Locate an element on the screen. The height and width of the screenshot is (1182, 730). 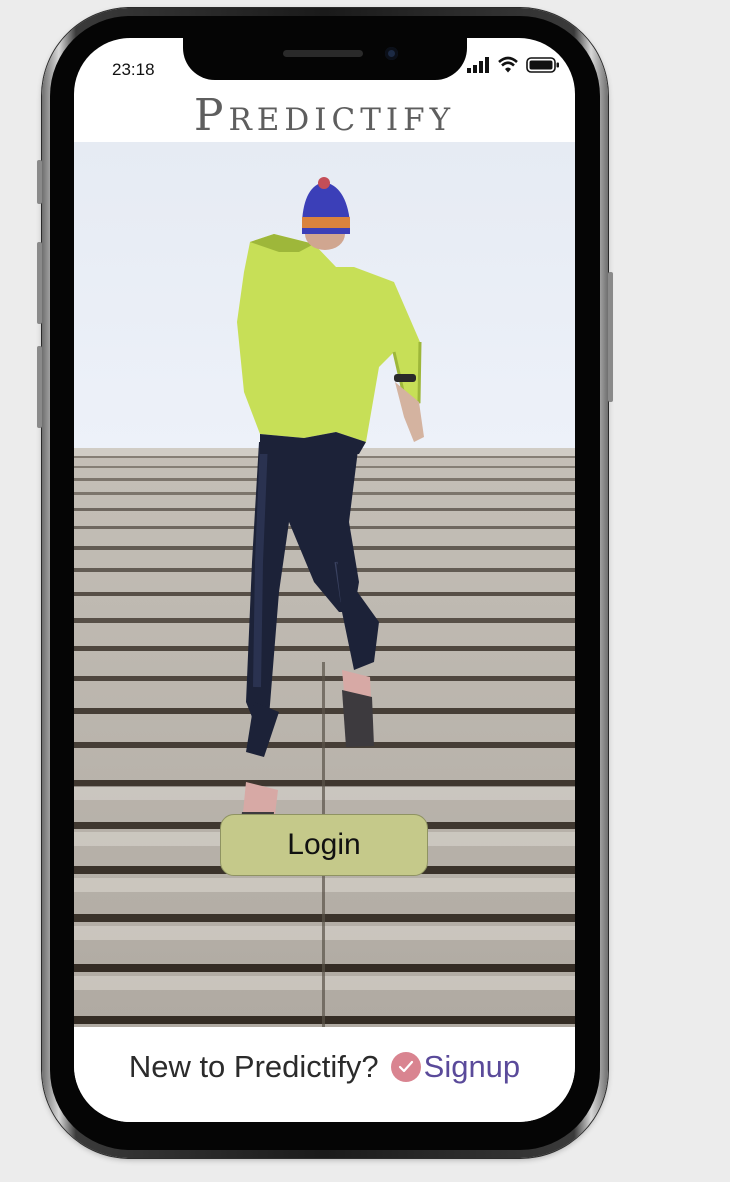
signup-footer: New to Predictify? Signup is located at coordinates (324, 1074).